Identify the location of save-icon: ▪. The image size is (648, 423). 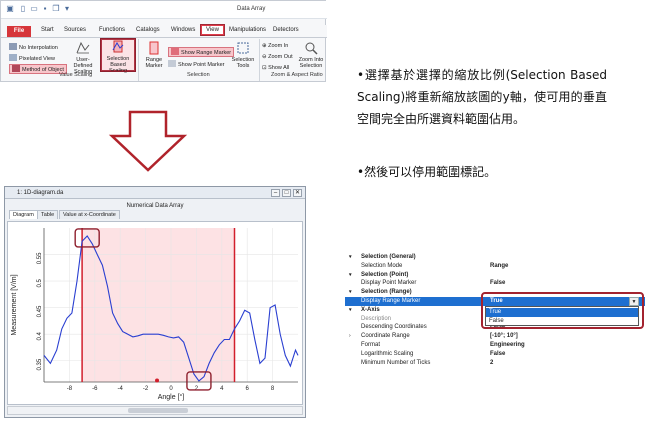
(45, 9).